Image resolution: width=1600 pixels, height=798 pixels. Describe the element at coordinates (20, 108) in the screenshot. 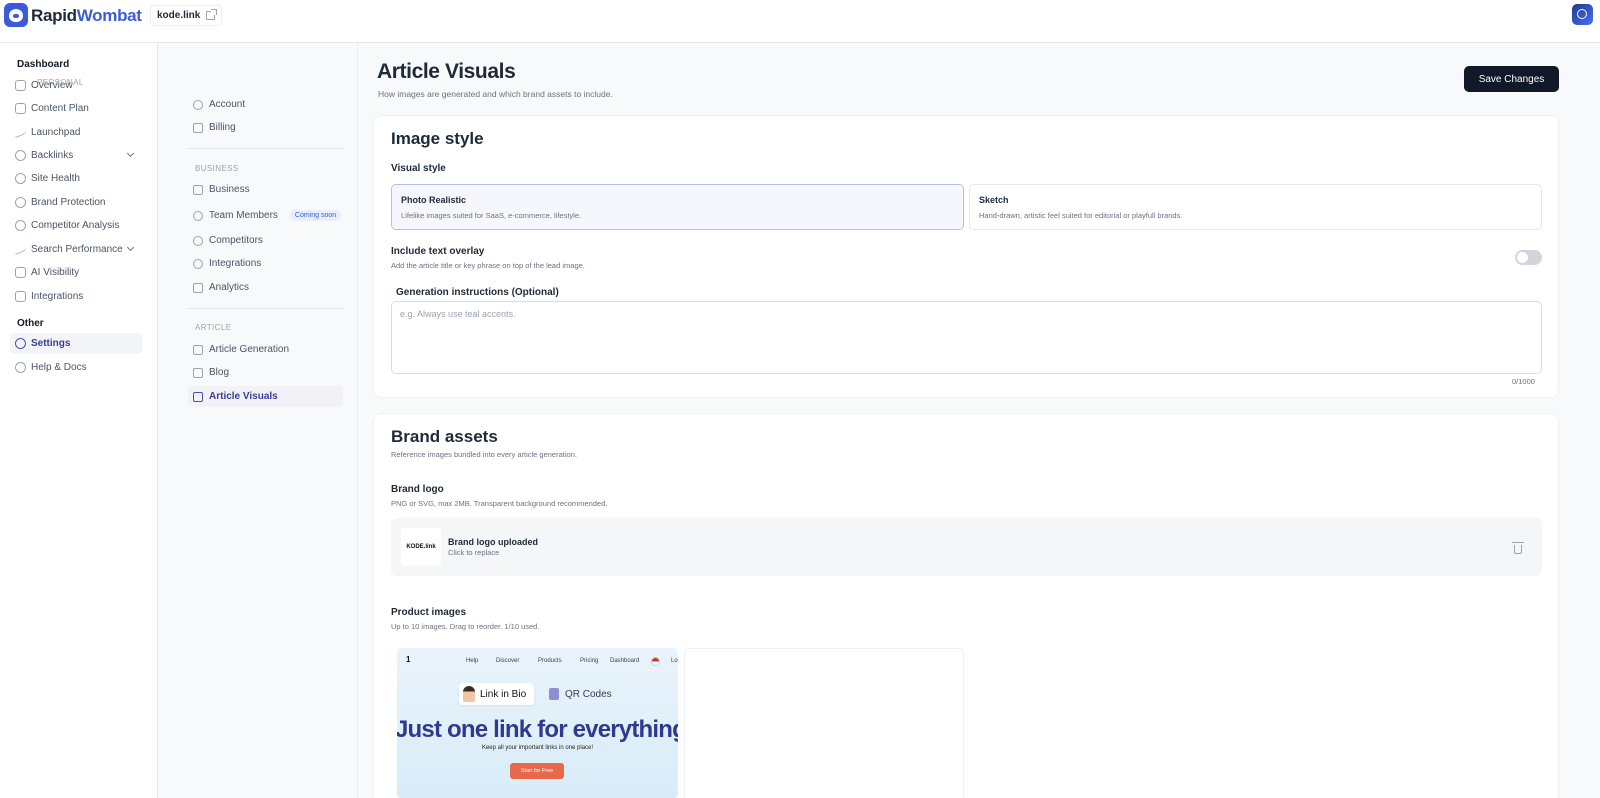

I see `calendar-icon` at that location.